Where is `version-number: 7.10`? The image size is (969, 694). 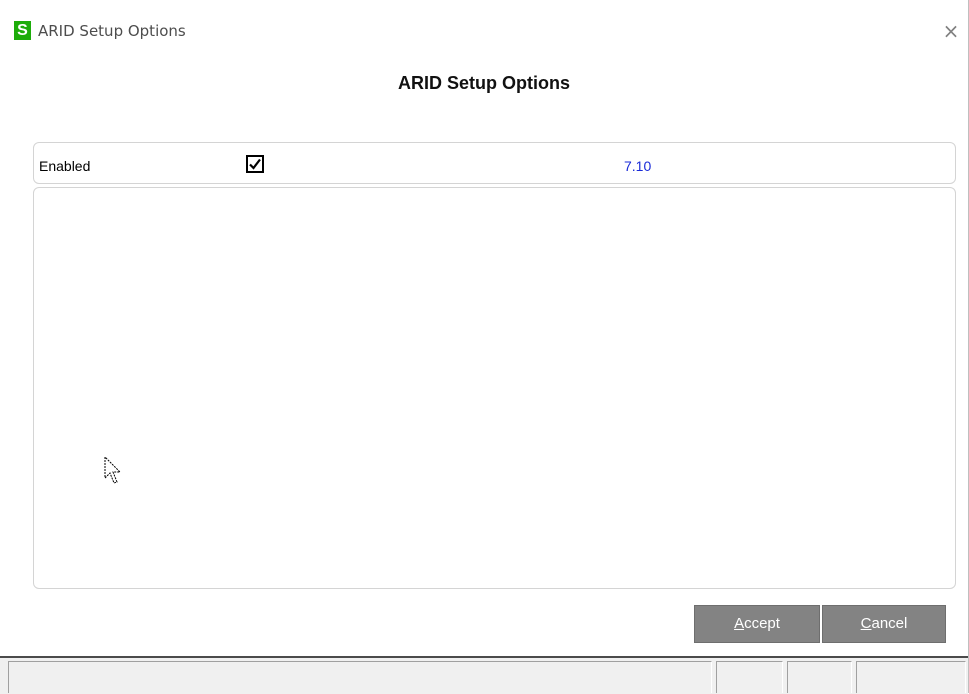 version-number: 7.10 is located at coordinates (638, 166).